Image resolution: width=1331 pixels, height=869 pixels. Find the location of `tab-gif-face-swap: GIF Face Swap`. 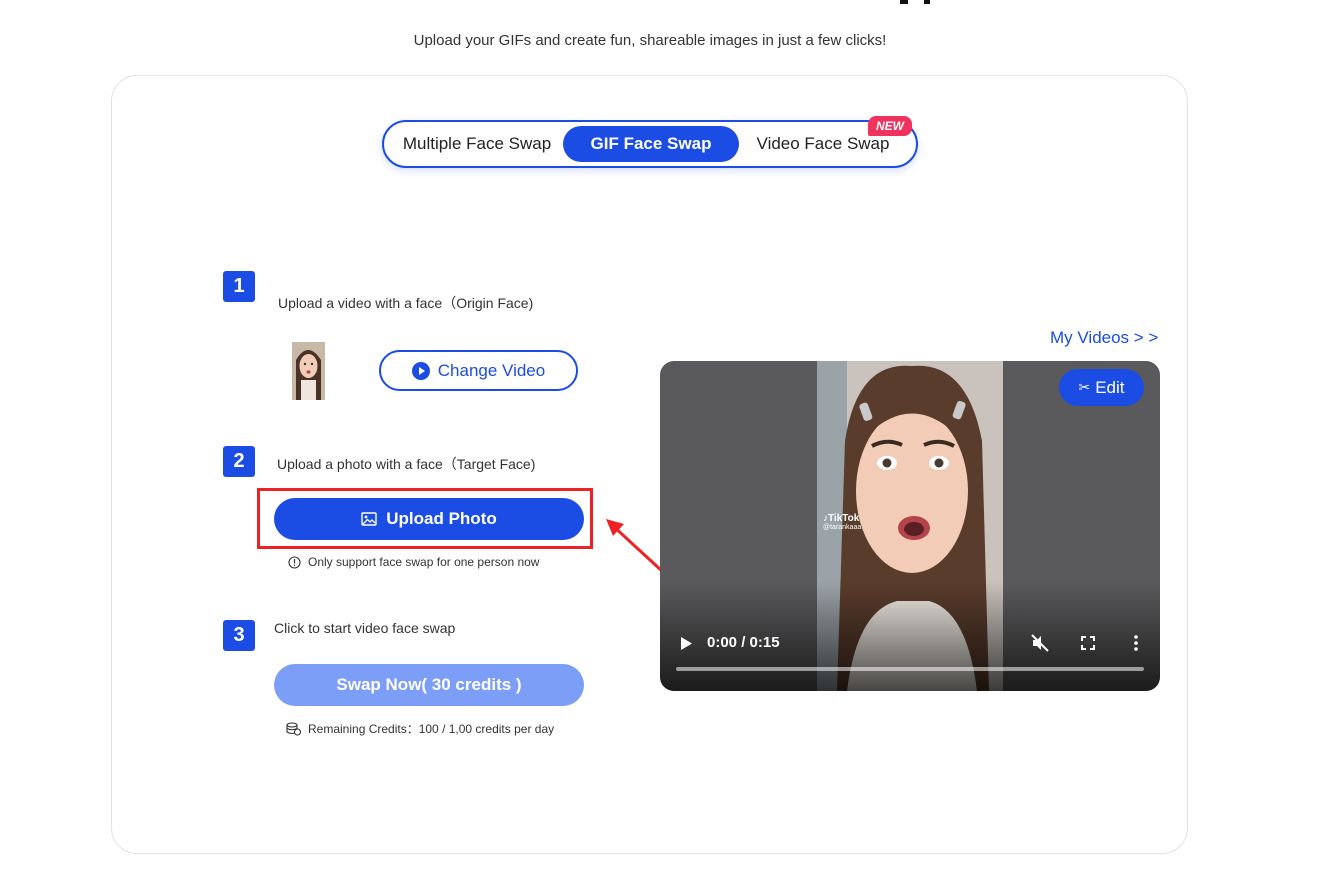

tab-gif-face-swap: GIF Face Swap is located at coordinates (651, 144).